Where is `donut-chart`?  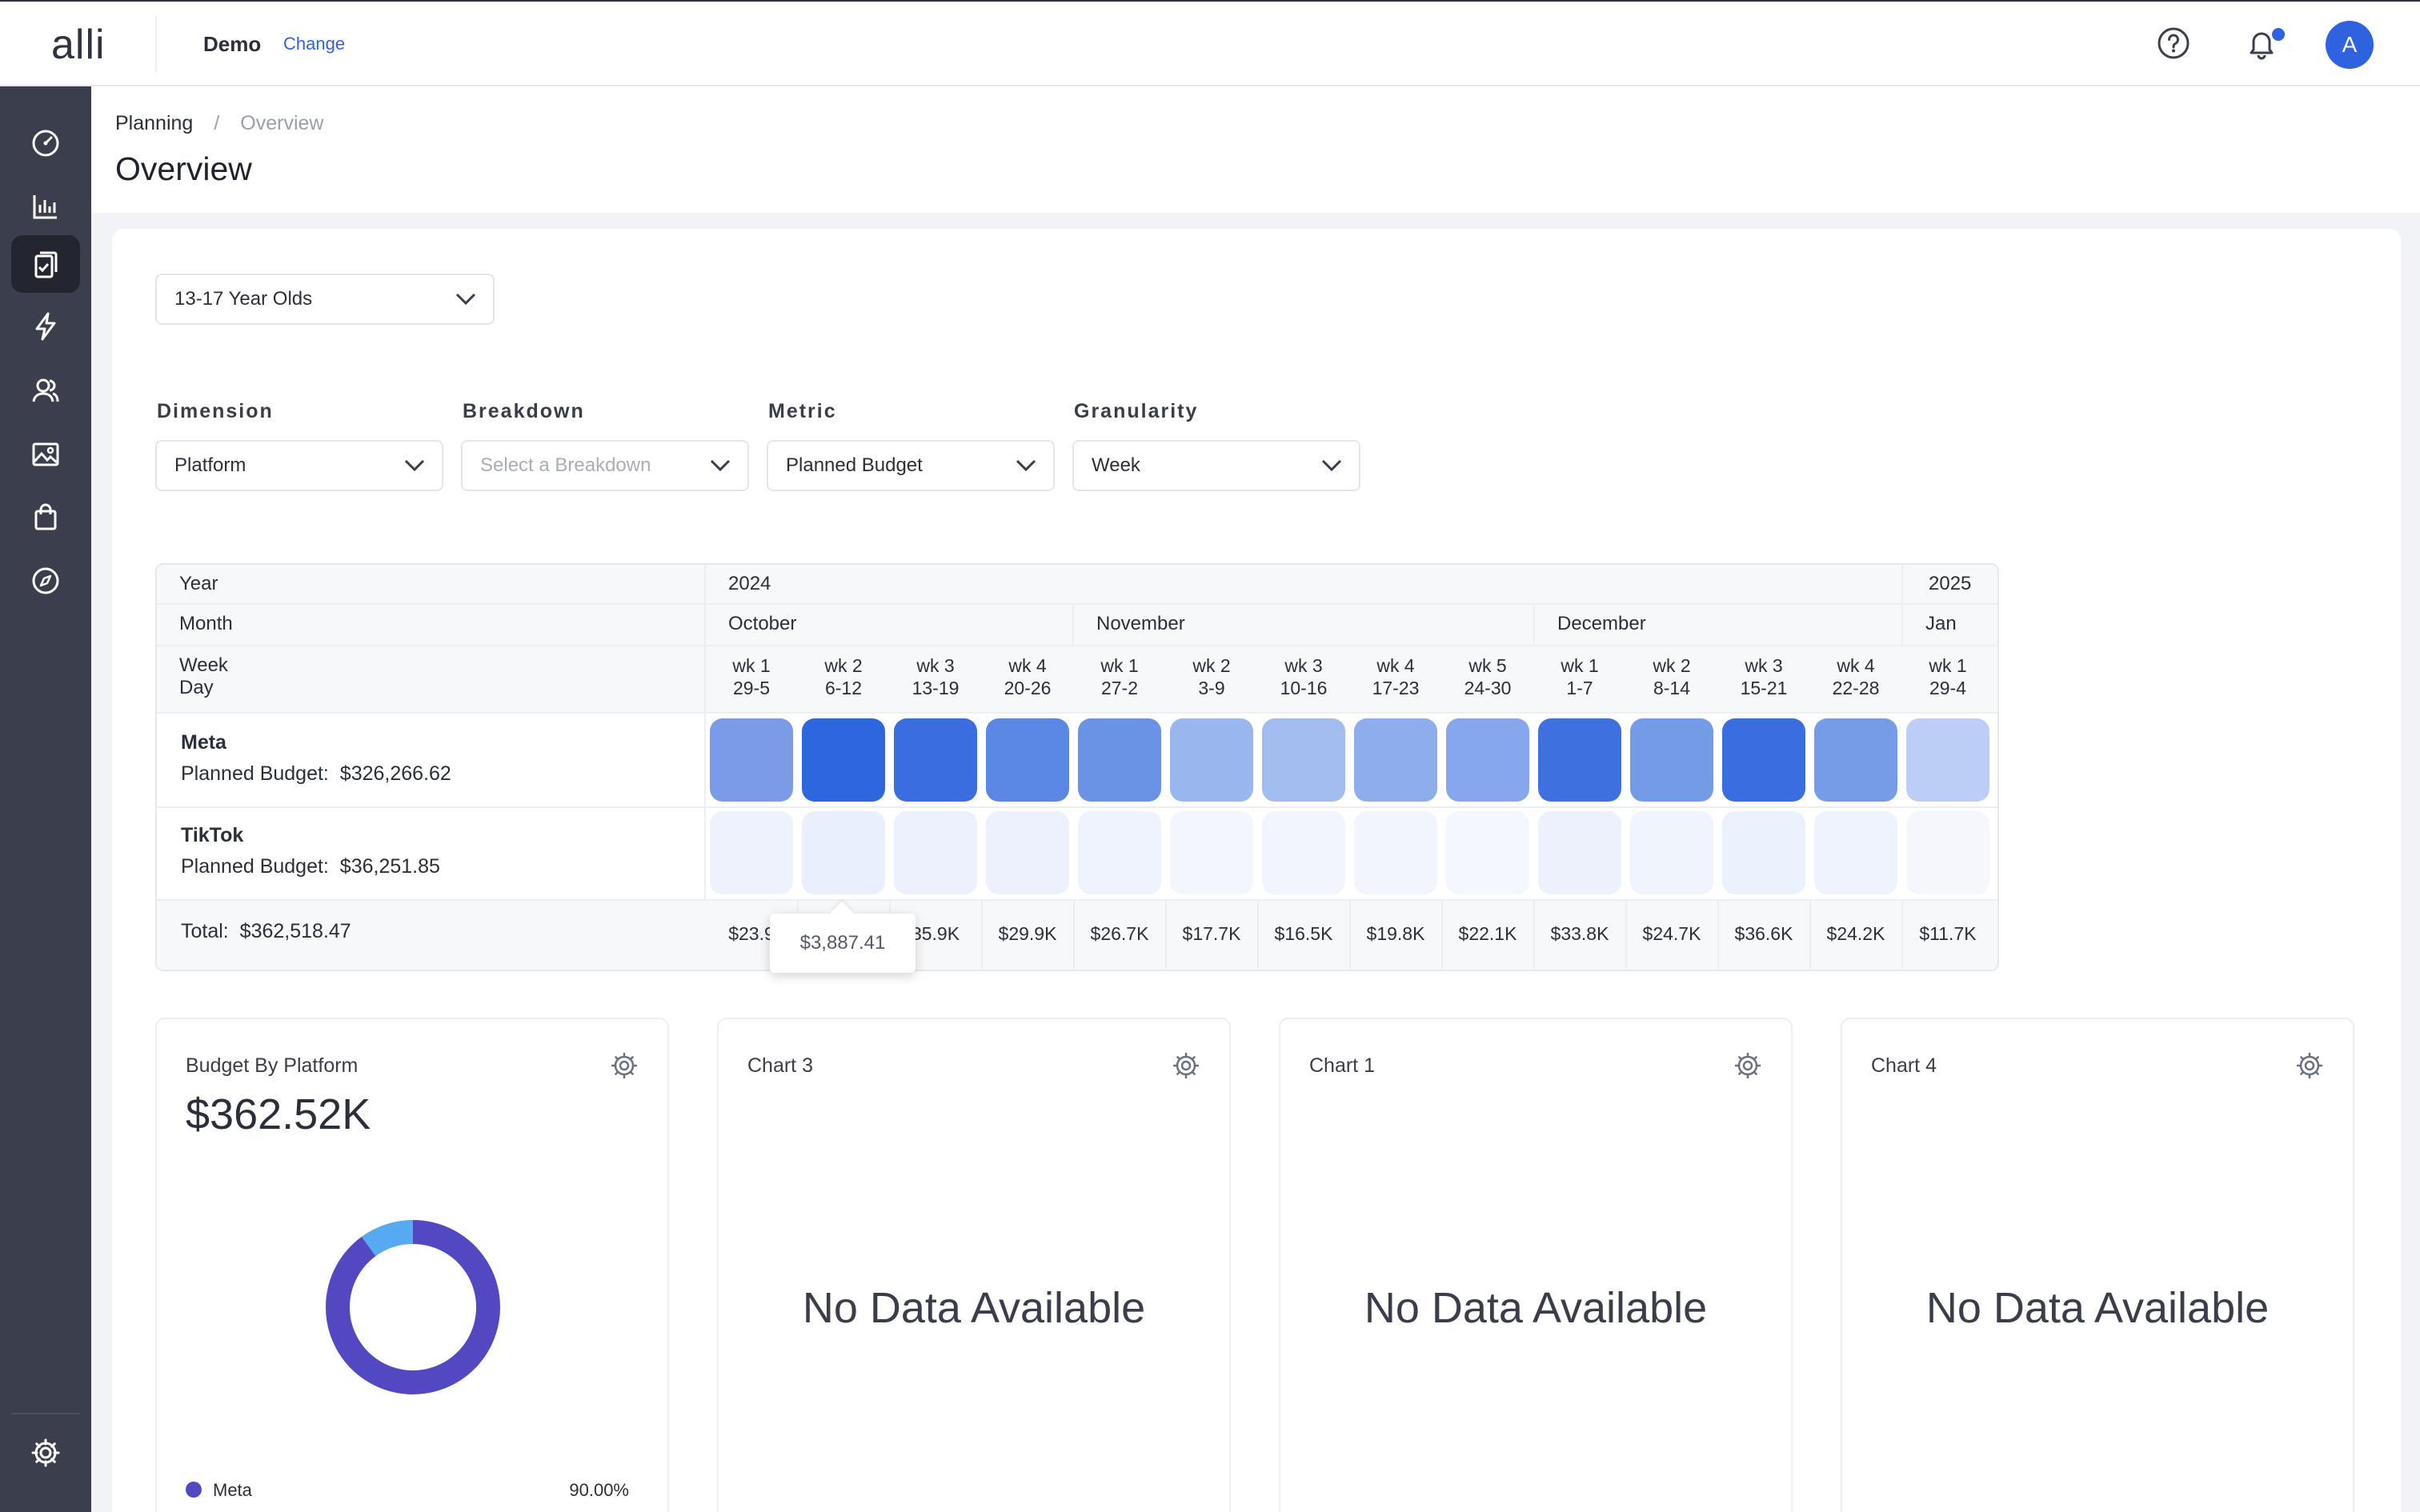 donut-chart is located at coordinates (413, 1307).